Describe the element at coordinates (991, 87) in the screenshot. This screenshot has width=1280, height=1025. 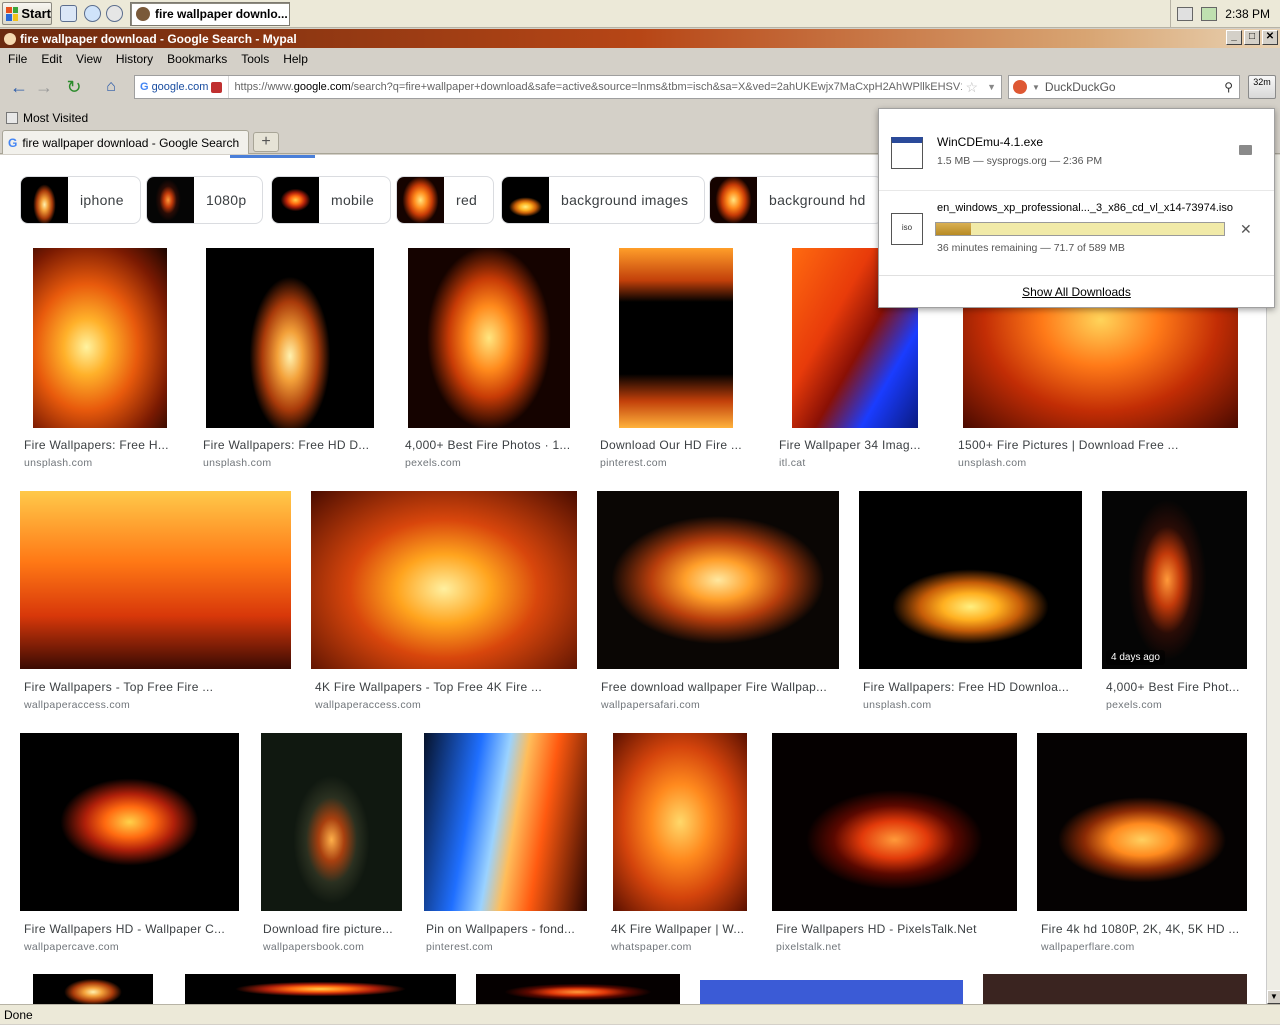
I see `url-dropdown-icon: ▼` at that location.